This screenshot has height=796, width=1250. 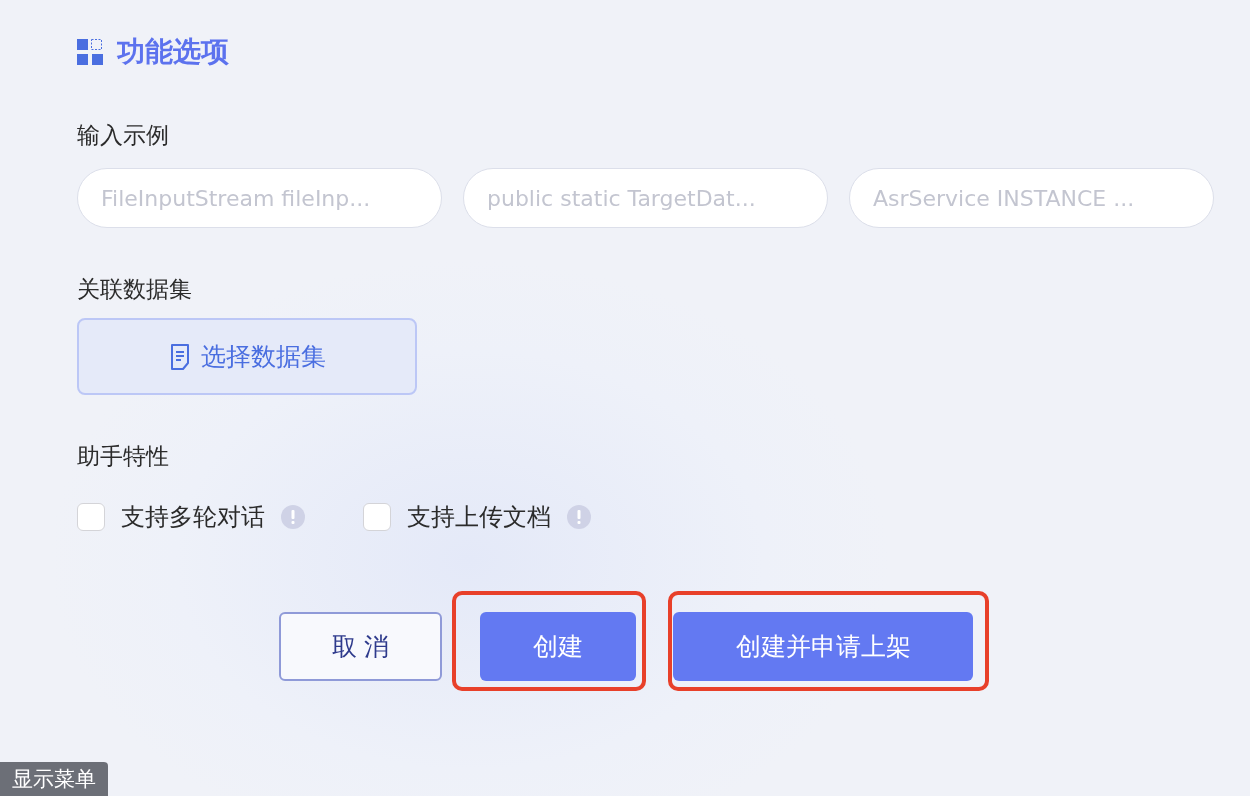 What do you see at coordinates (90, 52) in the screenshot?
I see `grid-icon` at bounding box center [90, 52].